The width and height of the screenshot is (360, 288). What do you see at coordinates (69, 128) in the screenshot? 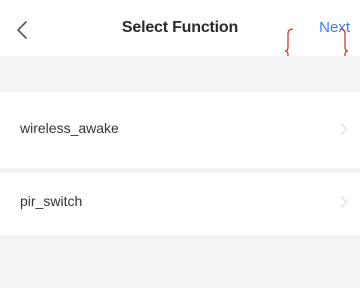
I see `function-item-label: wireless_awake` at bounding box center [69, 128].